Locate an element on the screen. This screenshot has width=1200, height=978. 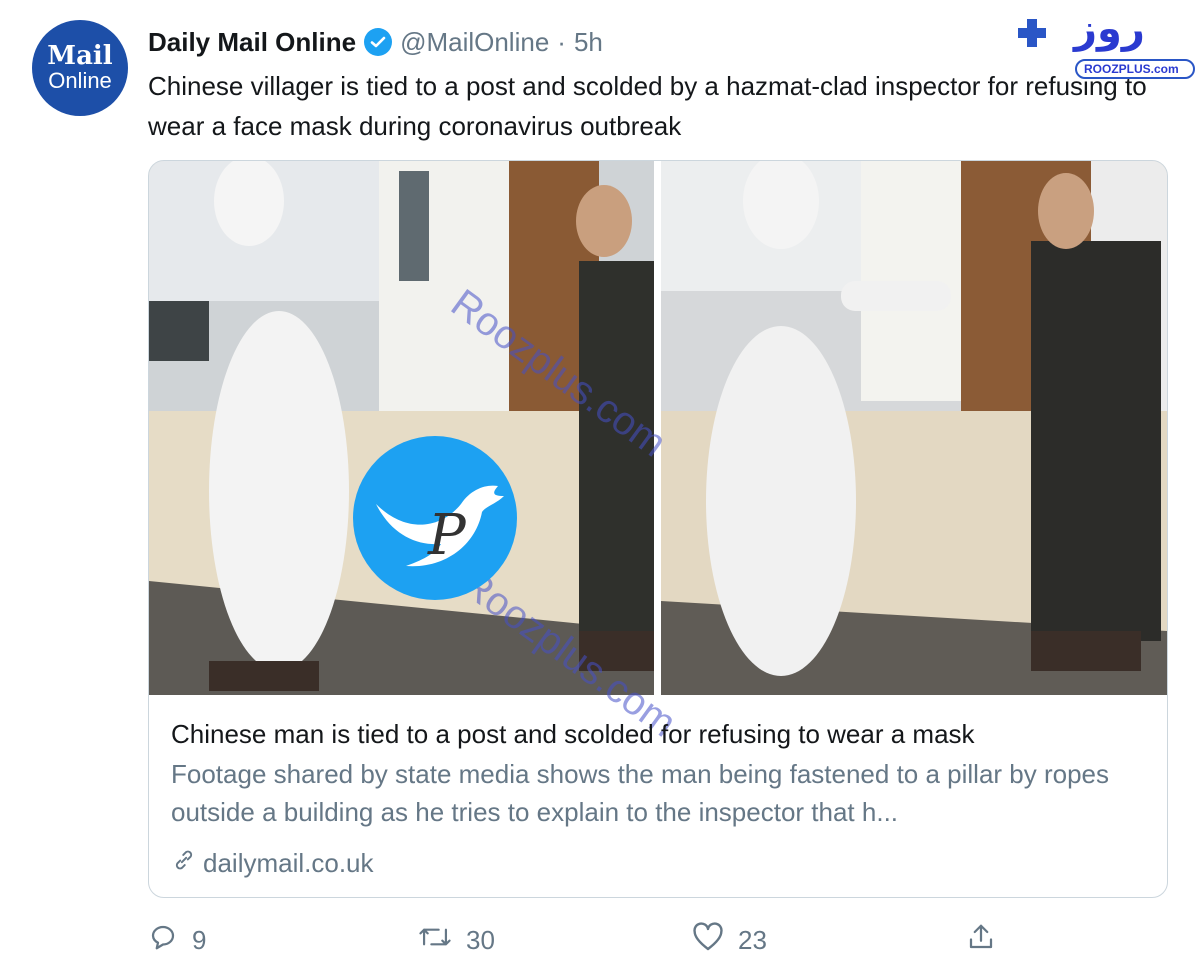
account-avatar: Mail Online is located at coordinates (80, 68).